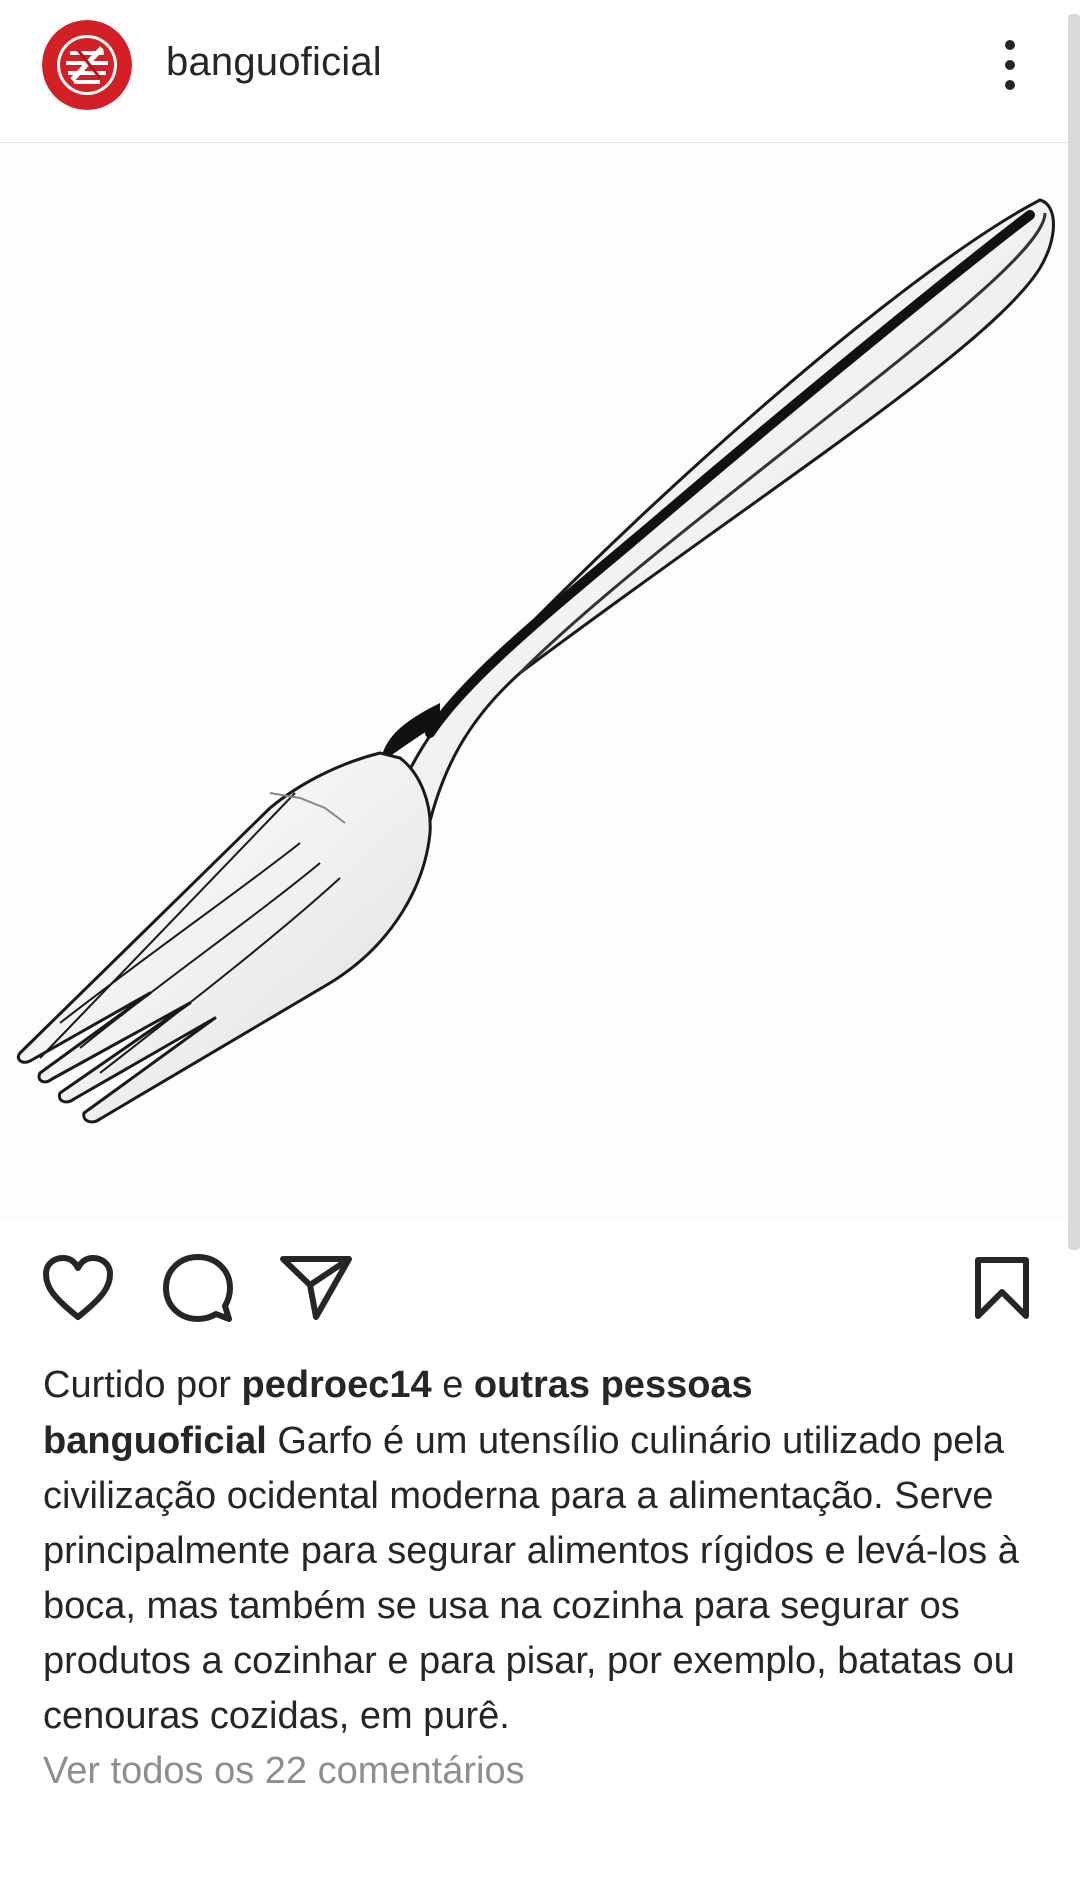 Image resolution: width=1080 pixels, height=1880 pixels. I want to click on caption-username: banguoficial, so click(155, 1441).